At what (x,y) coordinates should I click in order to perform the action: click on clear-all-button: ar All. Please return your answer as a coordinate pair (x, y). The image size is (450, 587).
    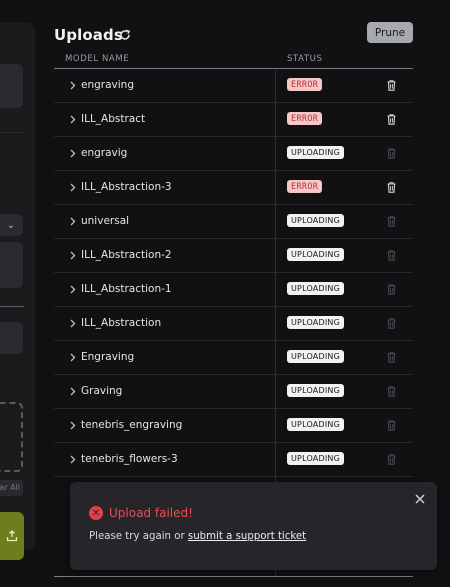
    Looking at the image, I should click on (11, 488).